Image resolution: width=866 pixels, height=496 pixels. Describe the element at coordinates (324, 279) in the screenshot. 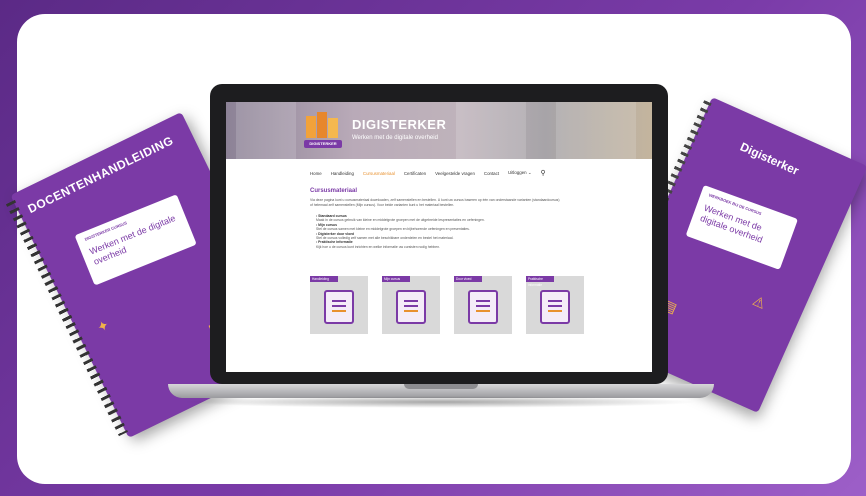

I see `tile-label: Handleiding` at that location.